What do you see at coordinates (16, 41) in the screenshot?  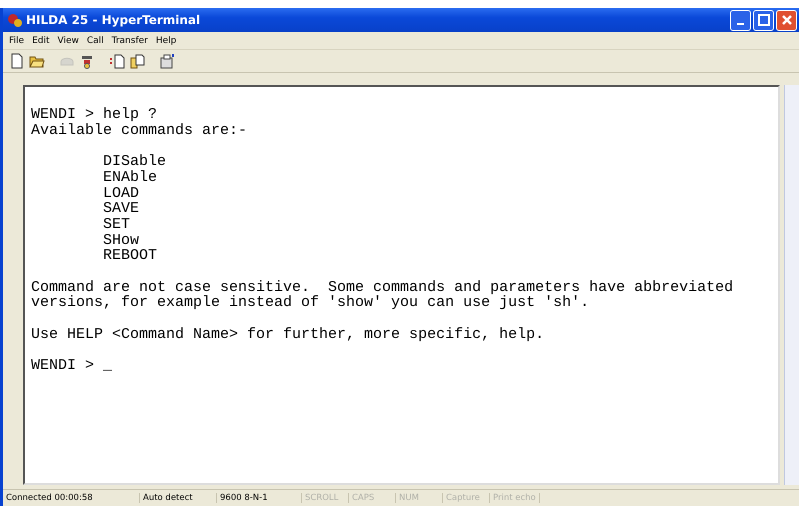 I see `menu-item: File` at bounding box center [16, 41].